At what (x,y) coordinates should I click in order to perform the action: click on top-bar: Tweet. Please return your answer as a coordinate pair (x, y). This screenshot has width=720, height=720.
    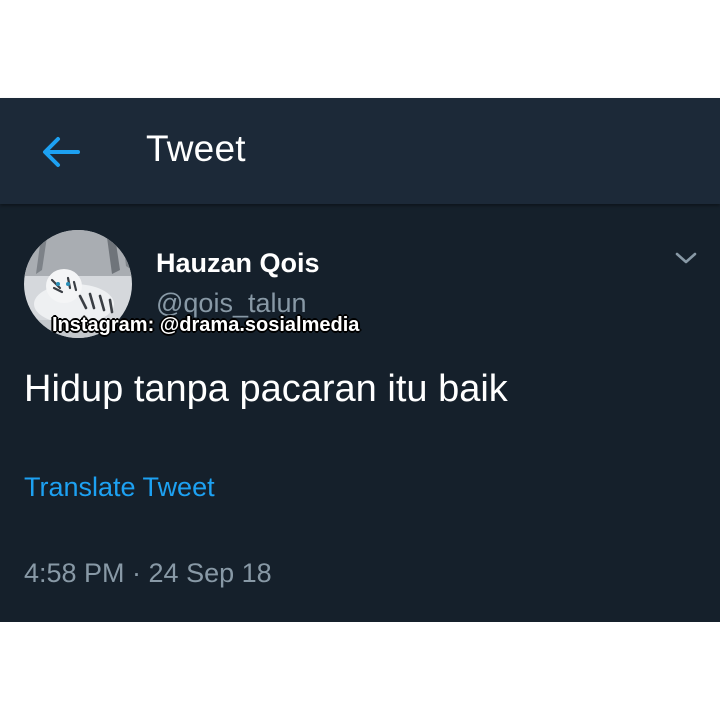
    Looking at the image, I should click on (360, 151).